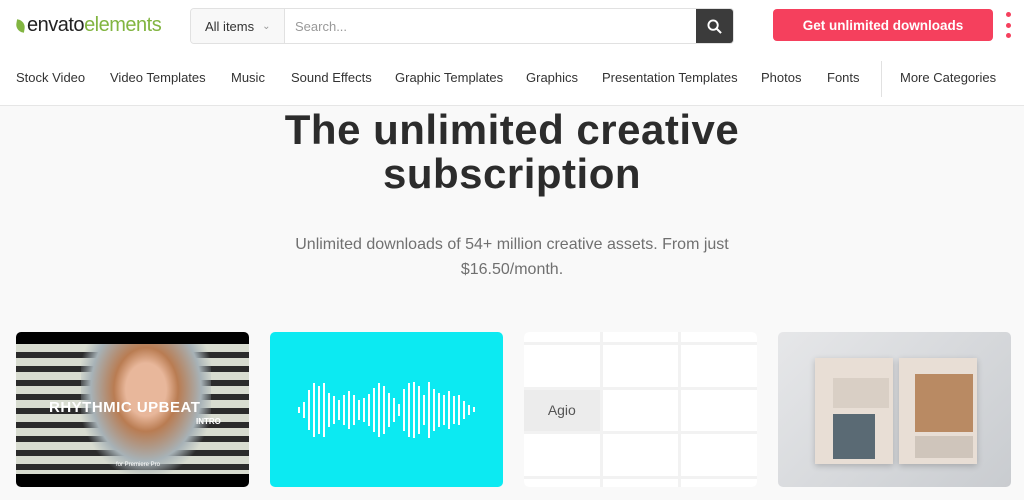 The image size is (1024, 500). I want to click on hero-title: The unlimited creative subscription, so click(512, 151).